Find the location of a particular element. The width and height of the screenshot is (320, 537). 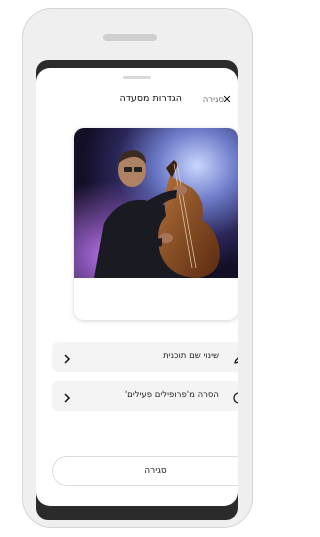

close-icon: ✕ is located at coordinates (227, 100).